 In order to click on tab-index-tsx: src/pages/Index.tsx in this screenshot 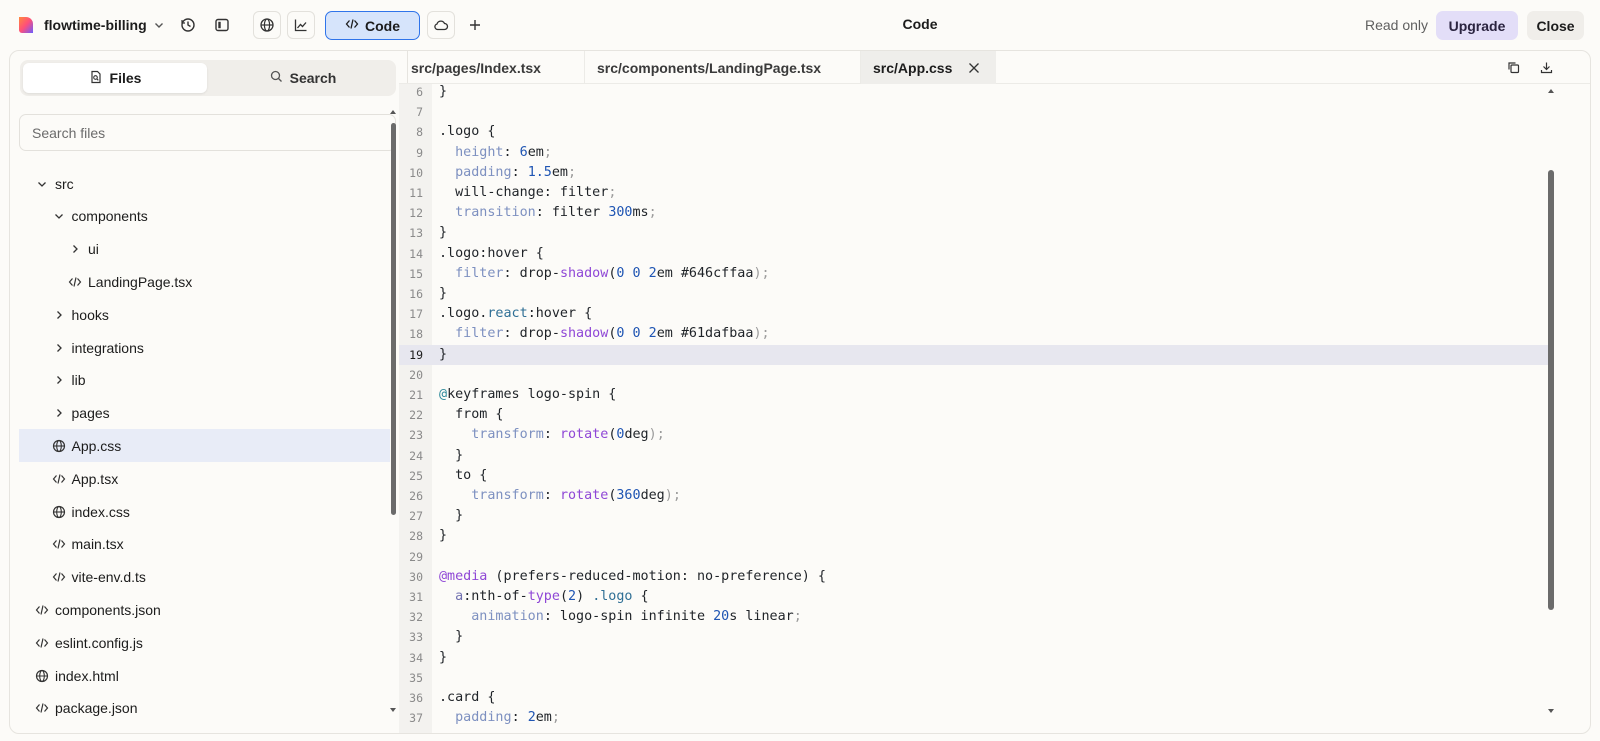, I will do `click(491, 67)`.